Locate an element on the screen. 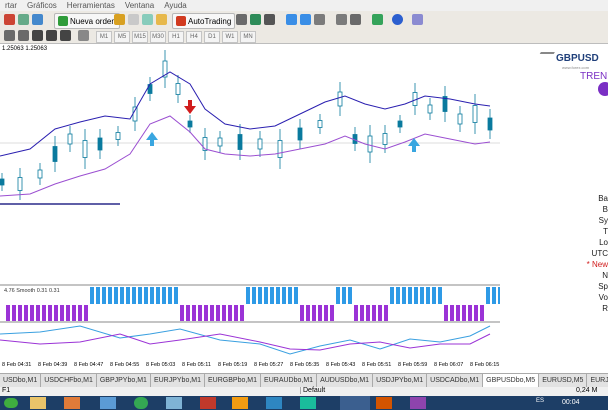 Image resolution: width=608 pixels, height=410 pixels. clock: 00:04 is located at coordinates (571, 402).